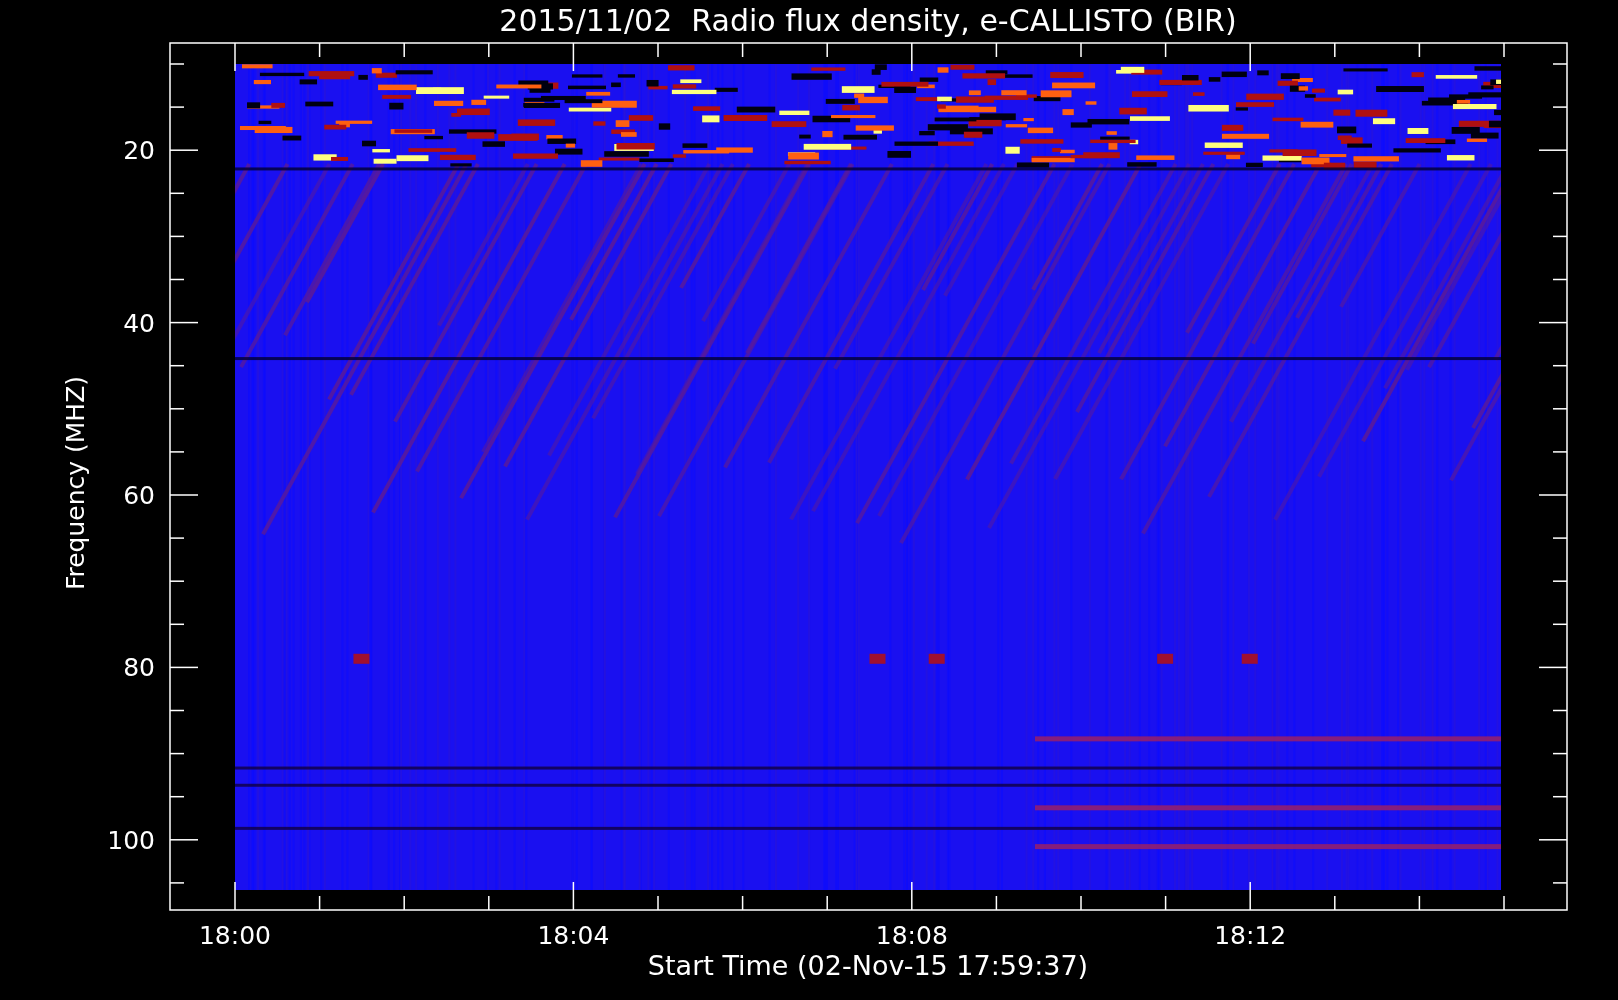  Describe the element at coordinates (868, 965) in the screenshot. I see `x-axis-label: Start Time (02-Nov-15 17:59:37)` at that location.